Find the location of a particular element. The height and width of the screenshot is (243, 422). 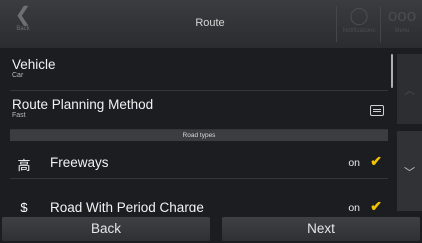

list-scrollbar is located at coordinates (392, 71).